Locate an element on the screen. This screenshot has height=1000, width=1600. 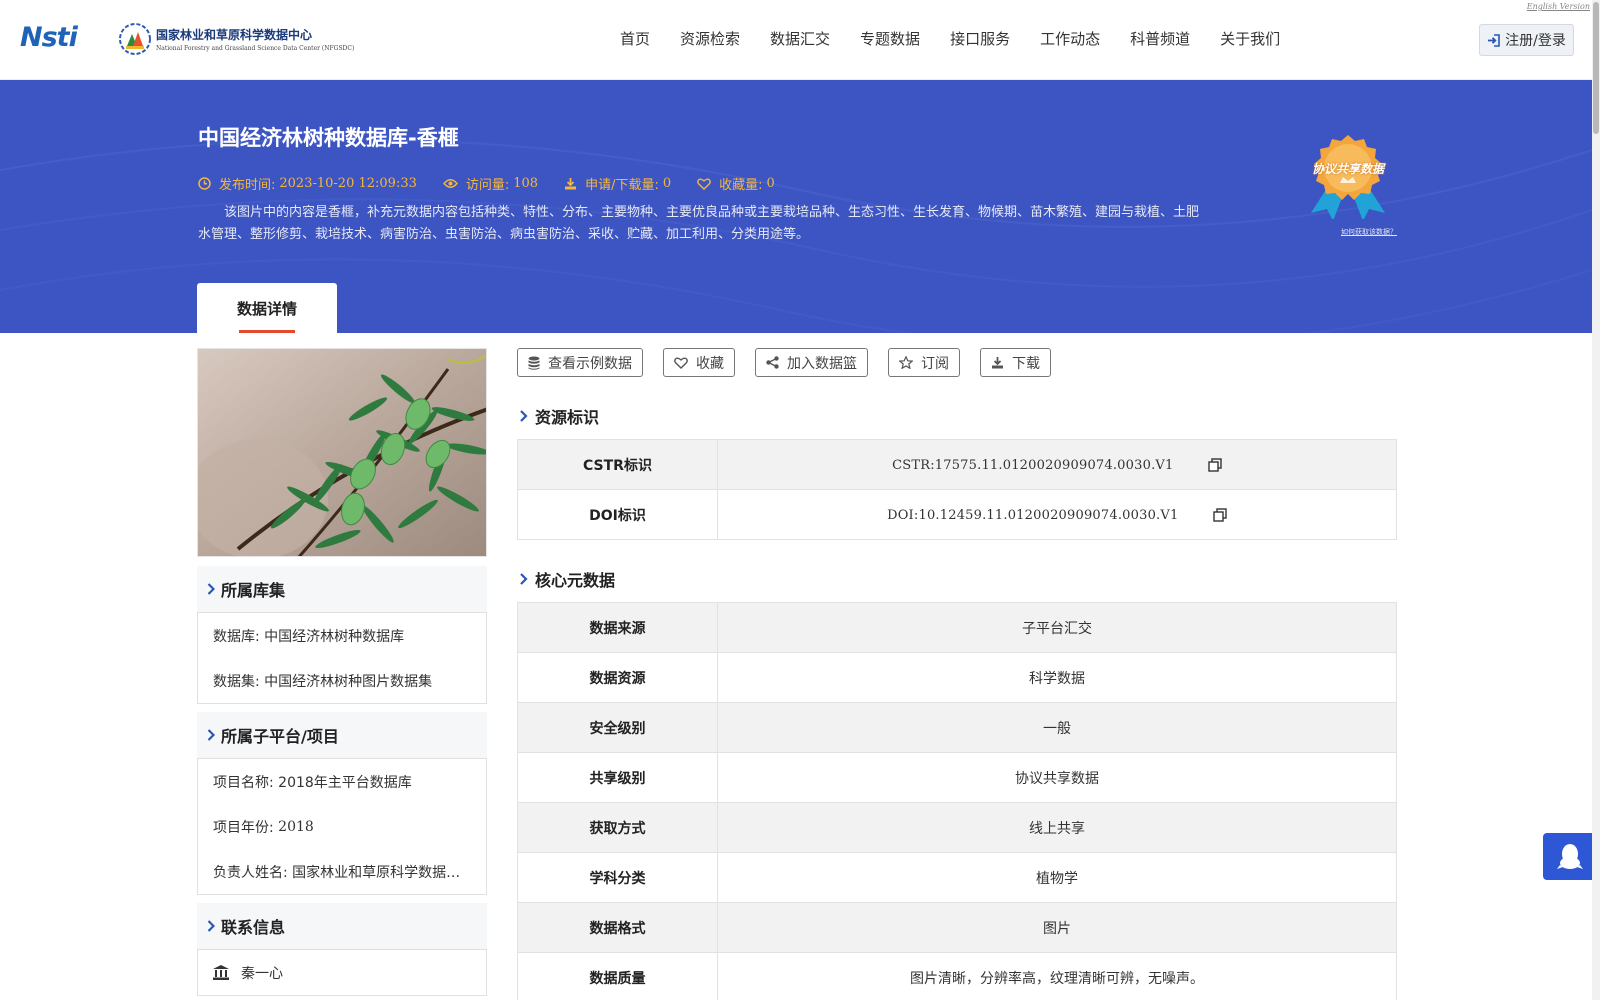
nav-news: 工作动态 is located at coordinates (1070, 38).